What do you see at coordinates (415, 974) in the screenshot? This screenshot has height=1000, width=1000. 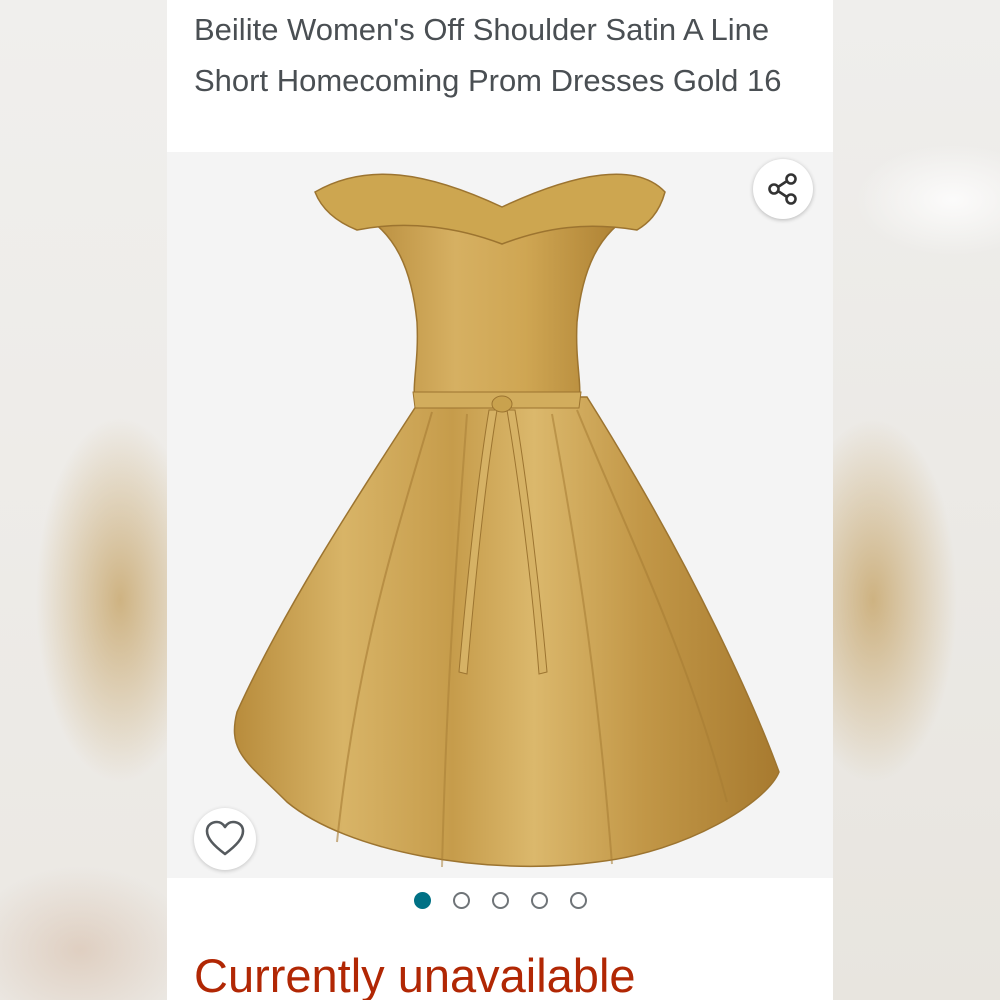 I see `availability-status: Currently unavailable` at bounding box center [415, 974].